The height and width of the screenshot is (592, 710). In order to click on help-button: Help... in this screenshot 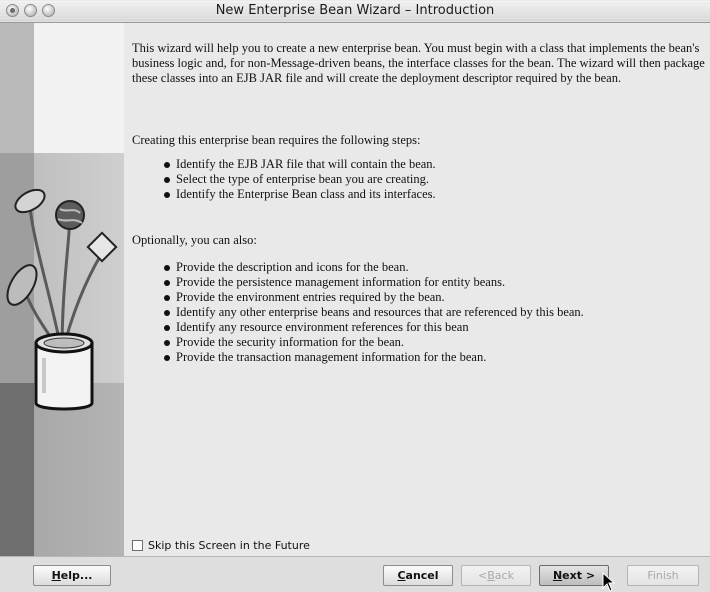, I will do `click(72, 575)`.